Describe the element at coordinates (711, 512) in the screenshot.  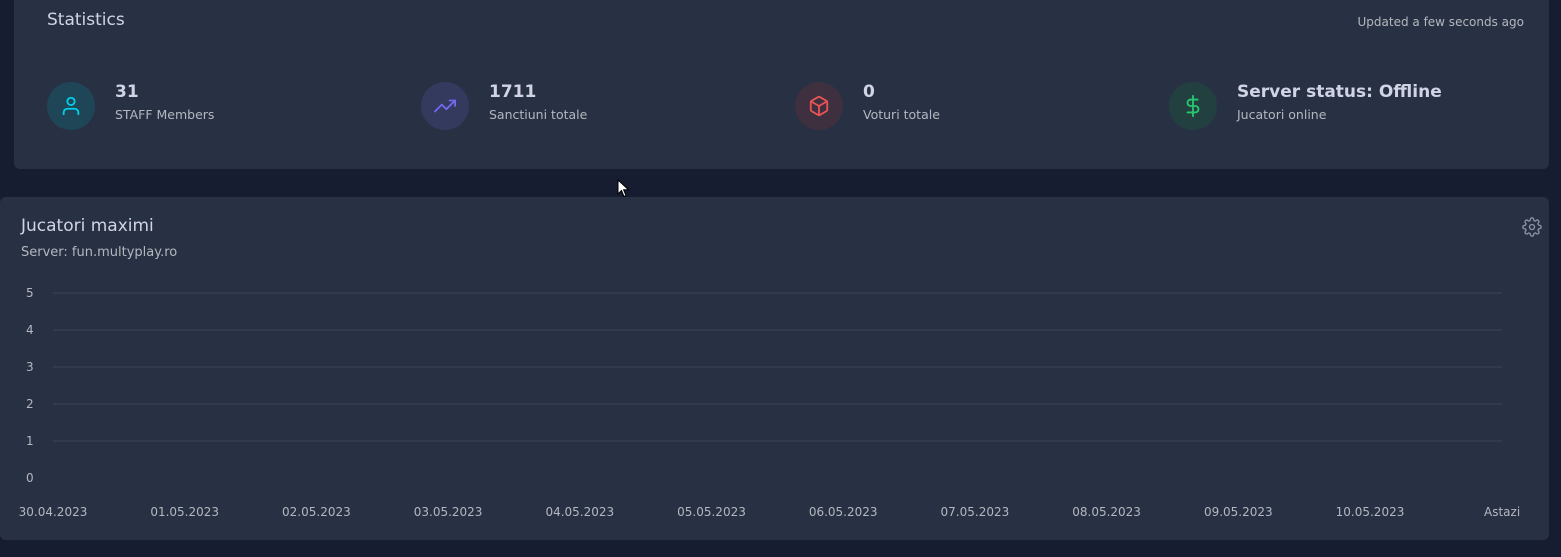
I see `x-tick-label: 05.05.2023` at that location.